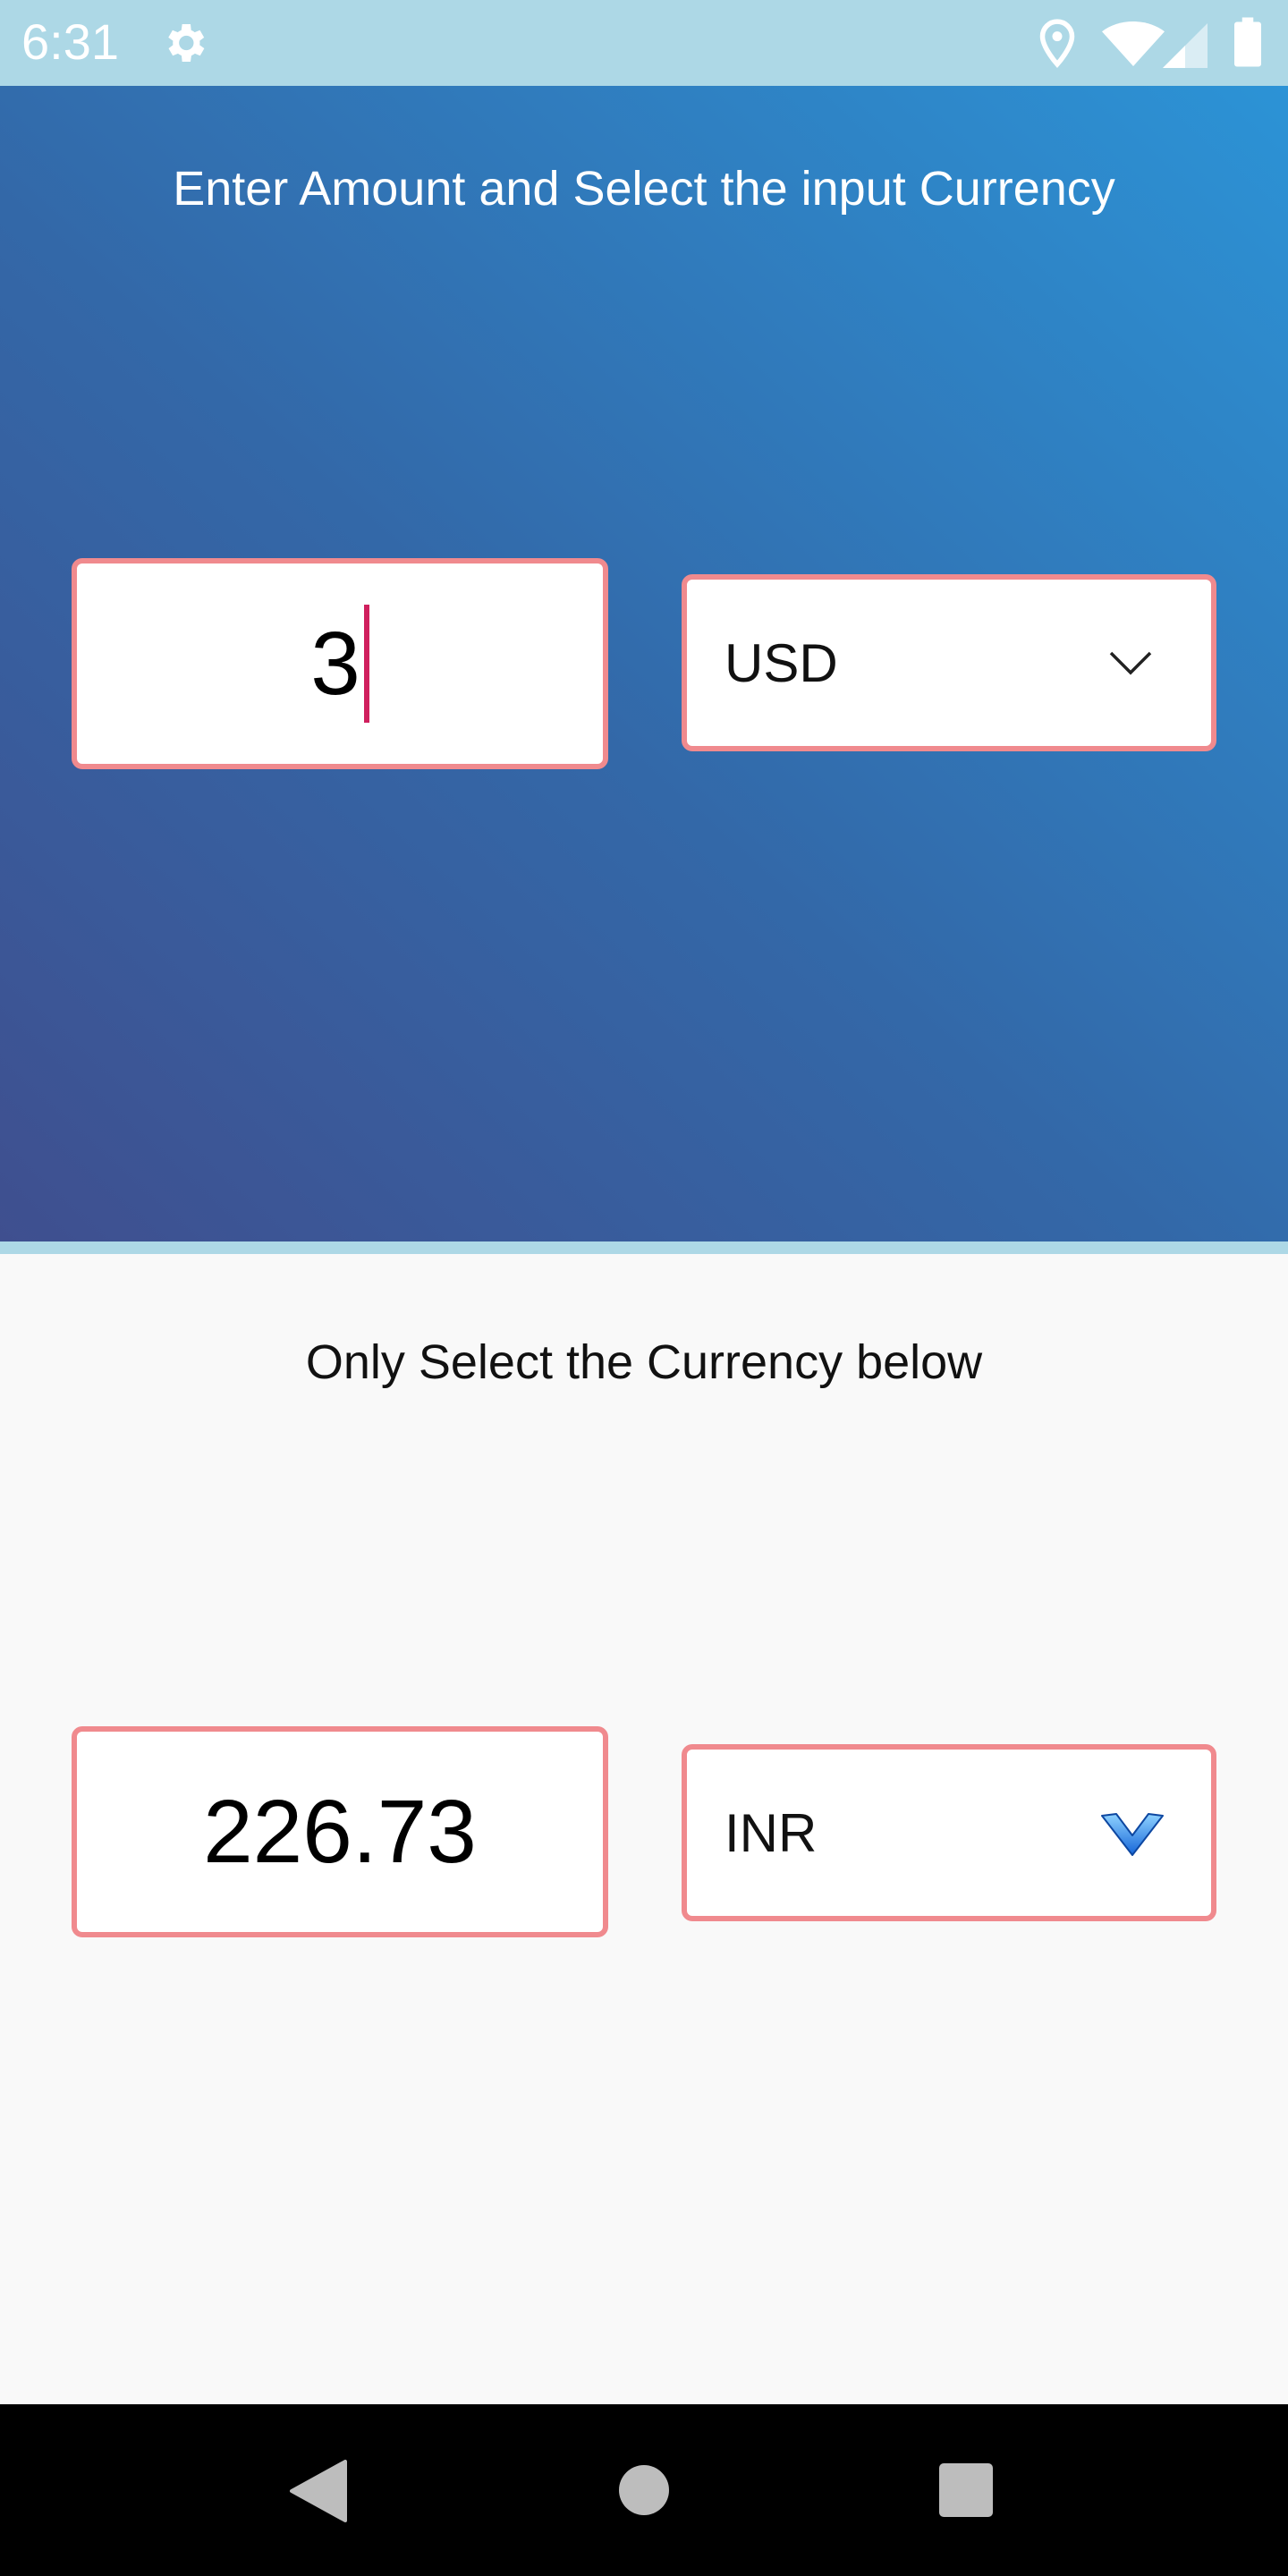  I want to click on wifi-icon, so click(1133, 43).